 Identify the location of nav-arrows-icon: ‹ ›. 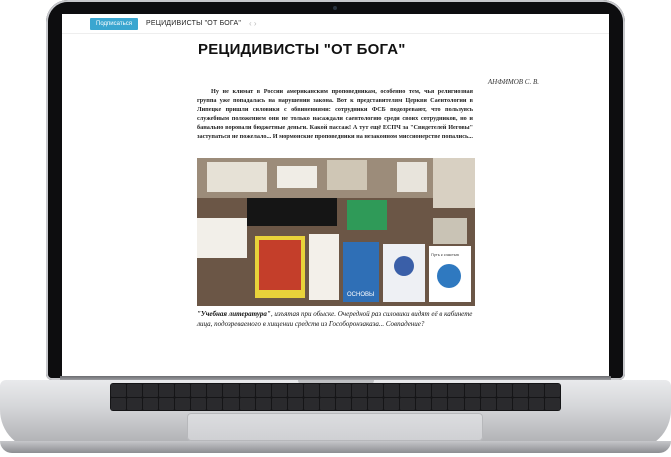
(253, 23).